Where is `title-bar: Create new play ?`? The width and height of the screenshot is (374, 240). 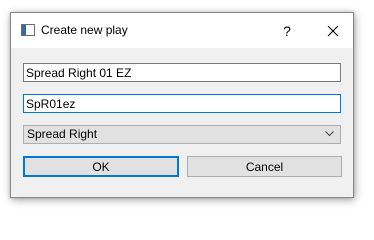
title-bar: Create new play ? is located at coordinates (182, 30).